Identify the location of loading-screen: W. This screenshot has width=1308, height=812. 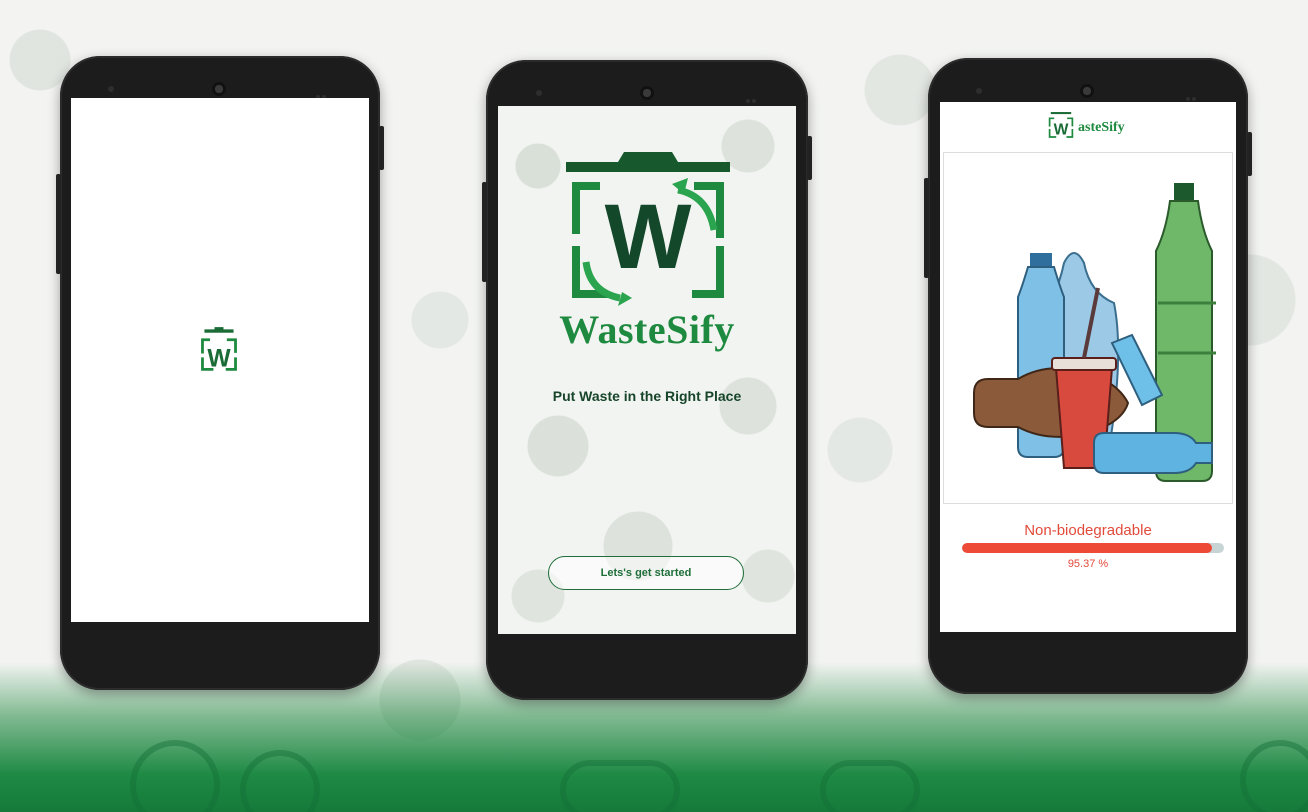
(220, 360).